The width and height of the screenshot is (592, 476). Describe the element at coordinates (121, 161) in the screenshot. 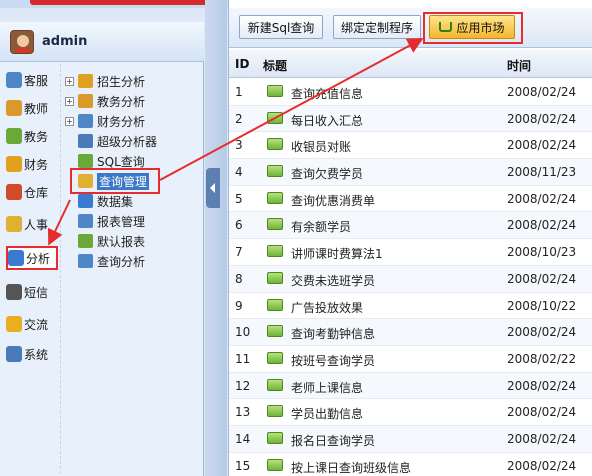

I see `tree-item-label: SQL查询` at that location.